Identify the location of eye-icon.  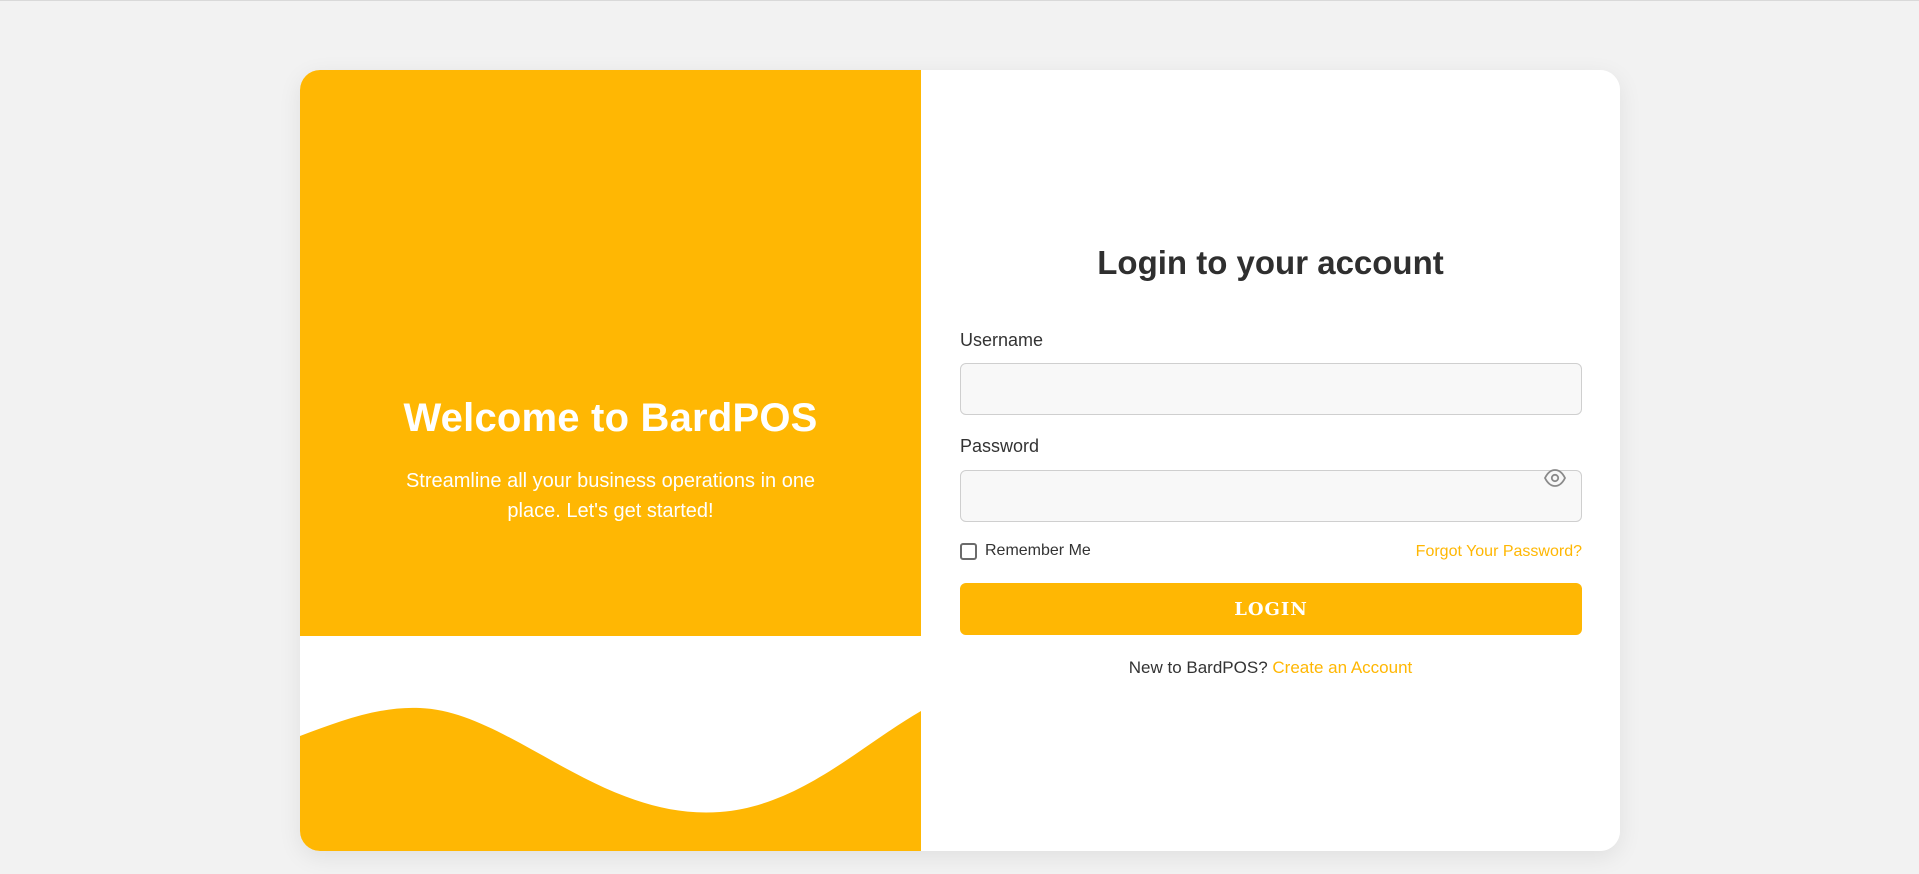
(1555, 478).